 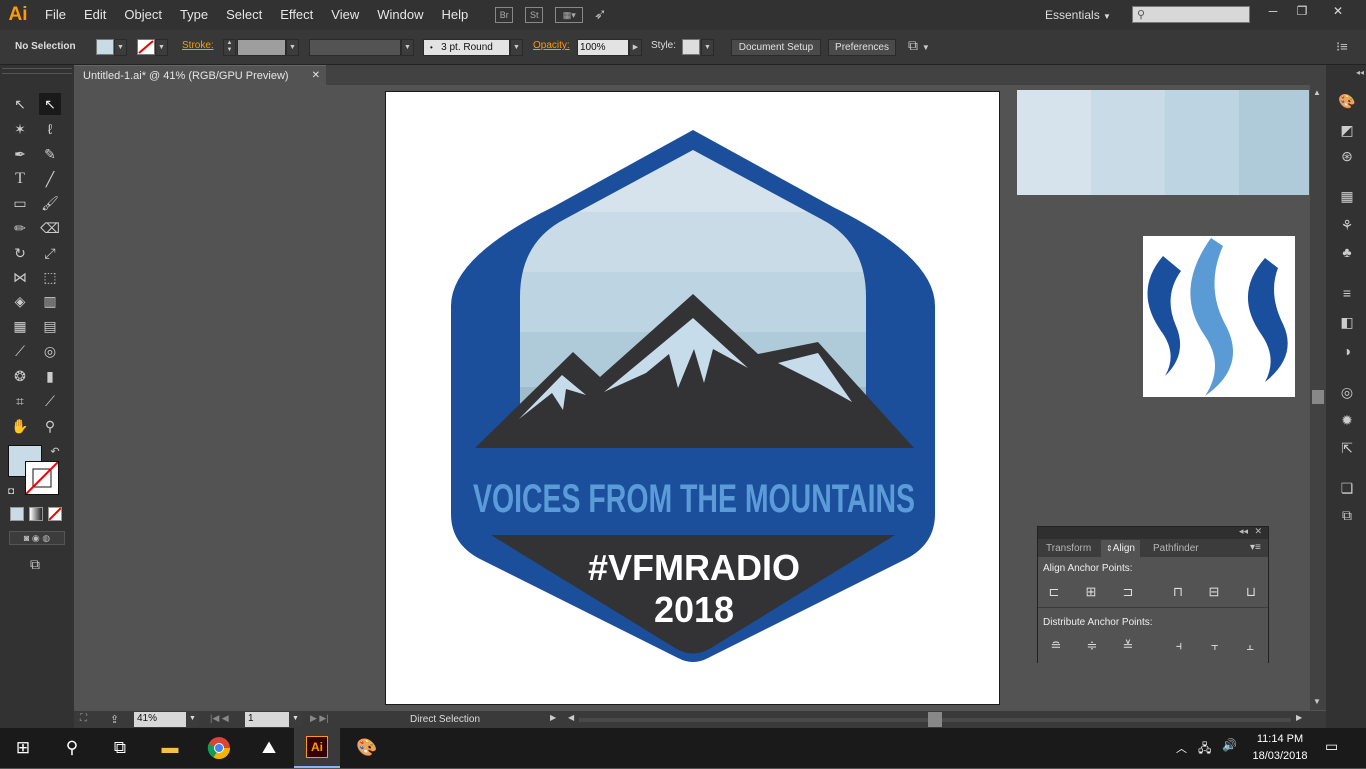 I want to click on stroke-weight-stepper: ▲ ▼, so click(x=229, y=47).